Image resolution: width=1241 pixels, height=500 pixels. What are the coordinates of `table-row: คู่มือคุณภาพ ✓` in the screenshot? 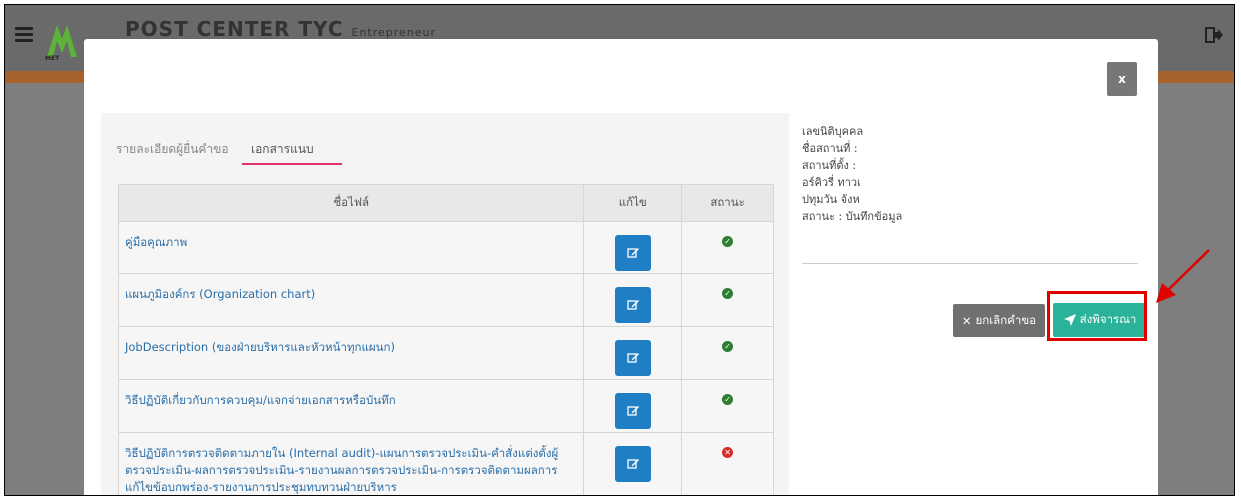 It's located at (445, 247).